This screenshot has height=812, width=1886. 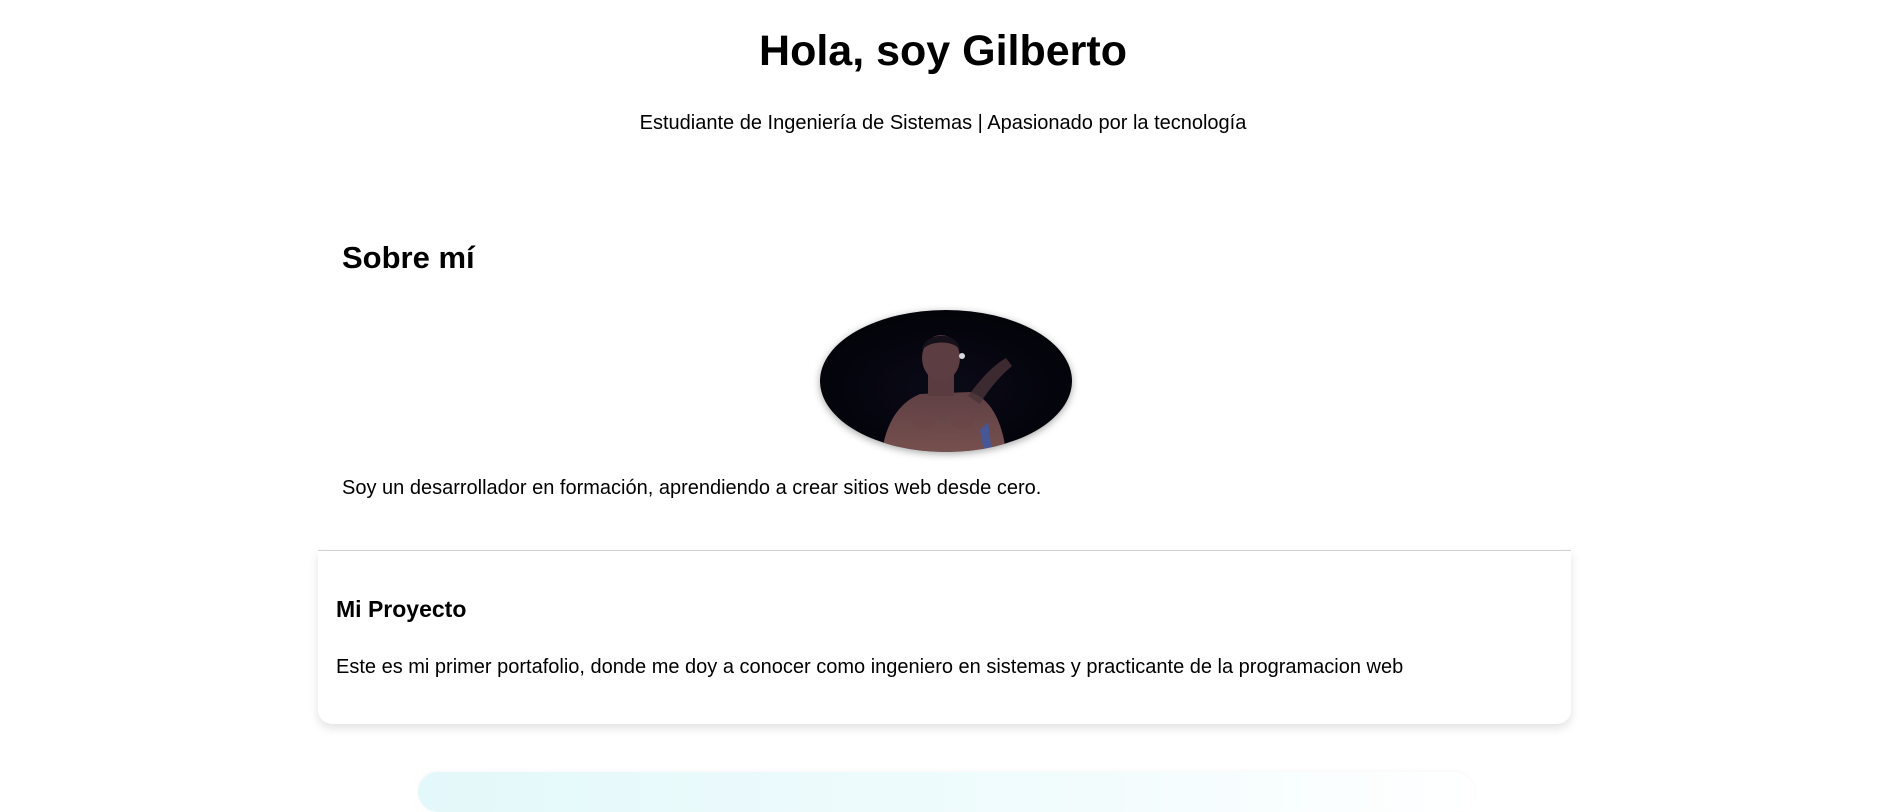 I want to click on profile-photo, so click(x=946, y=381).